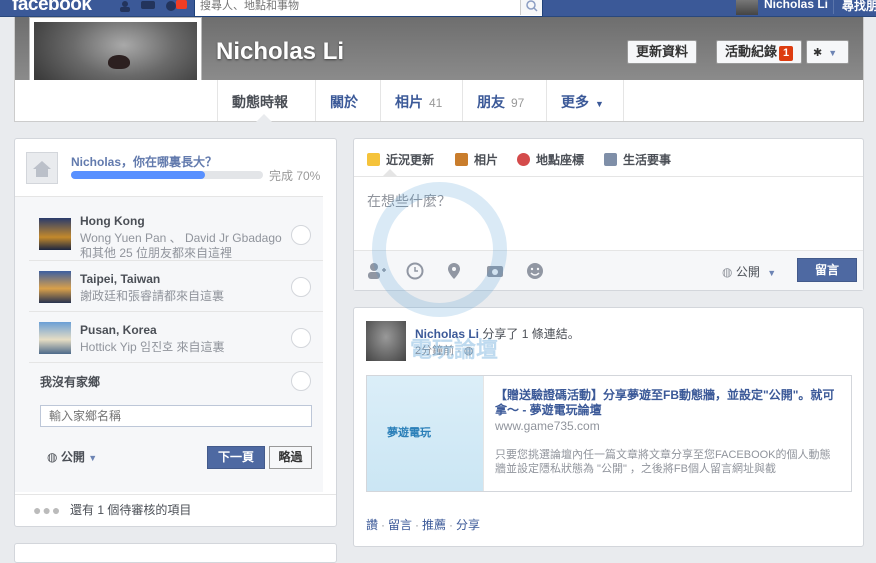  Describe the element at coordinates (181, 4) in the screenshot. I see `notification-badge` at that location.